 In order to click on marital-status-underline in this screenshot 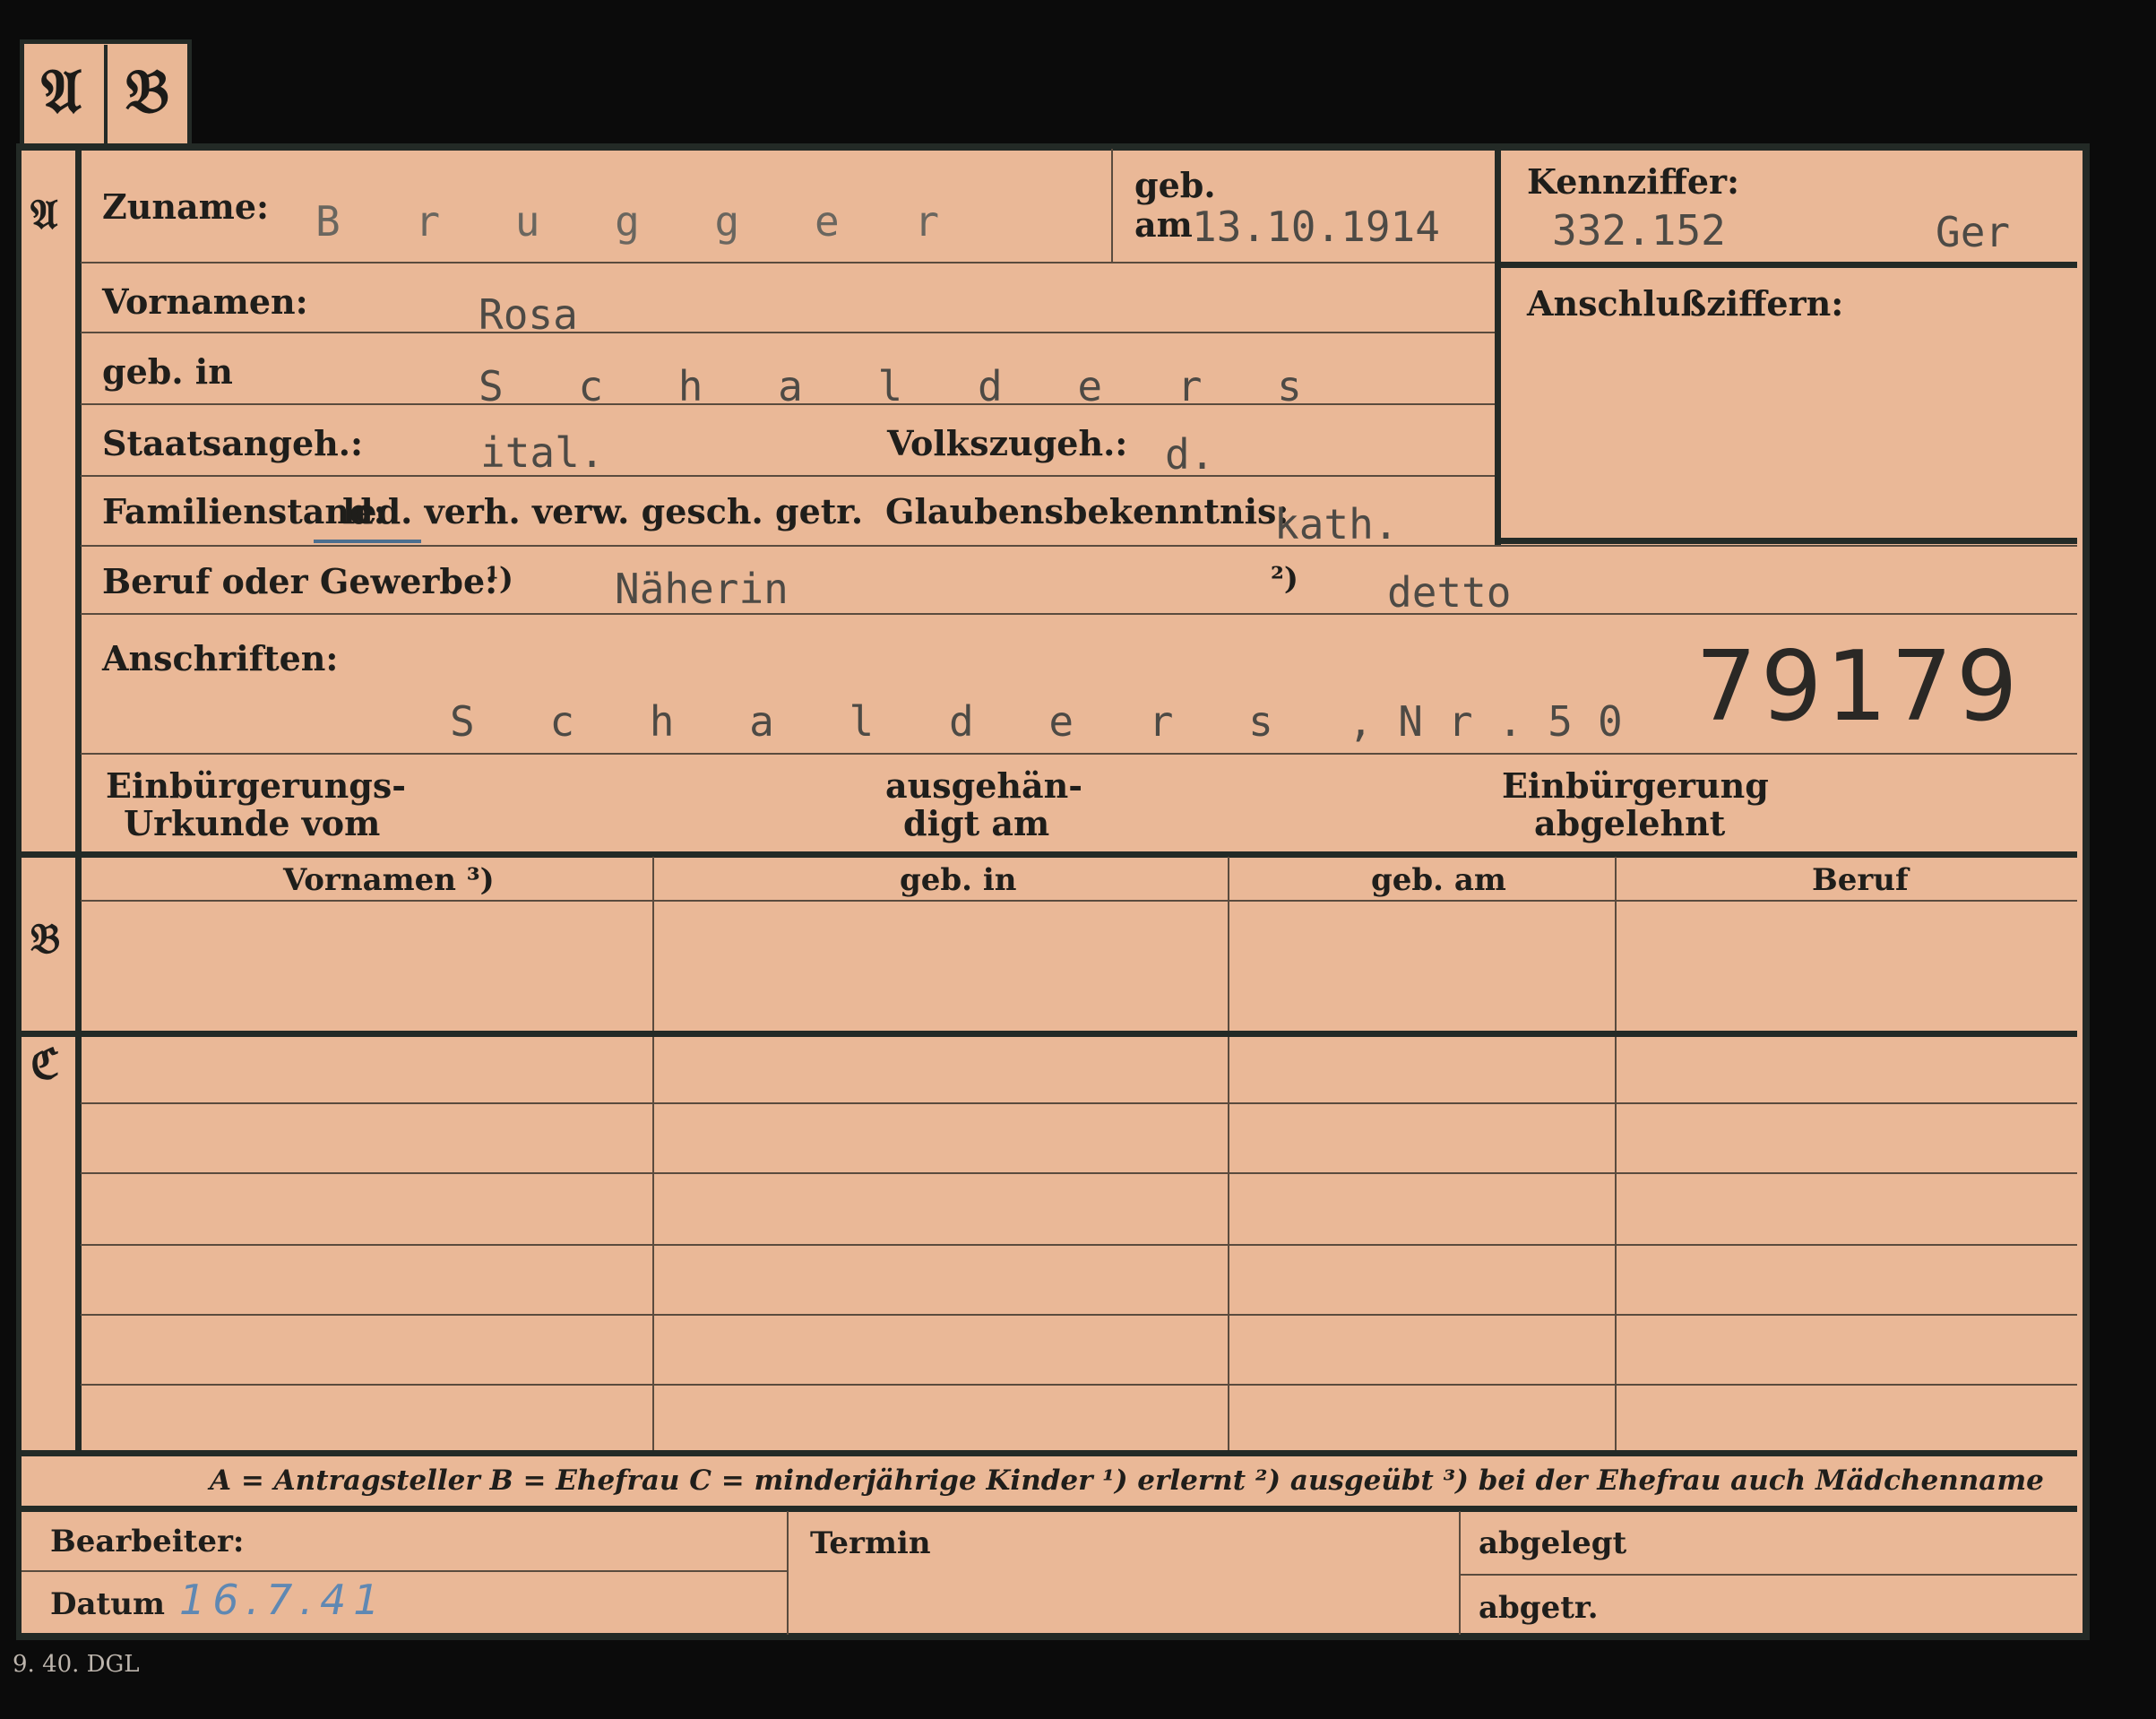, I will do `click(367, 541)`.